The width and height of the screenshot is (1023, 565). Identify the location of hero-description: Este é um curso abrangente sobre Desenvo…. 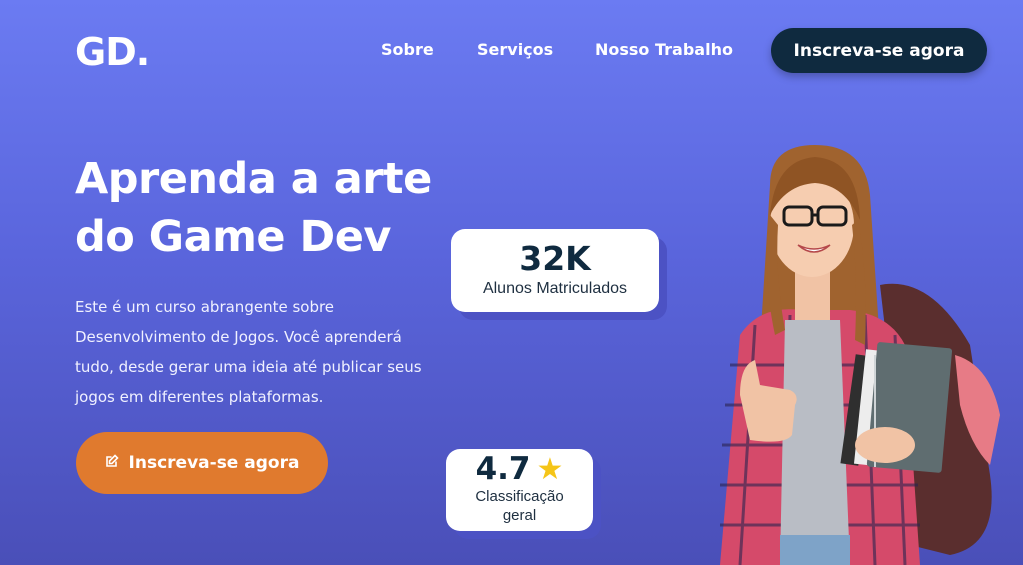
(248, 352).